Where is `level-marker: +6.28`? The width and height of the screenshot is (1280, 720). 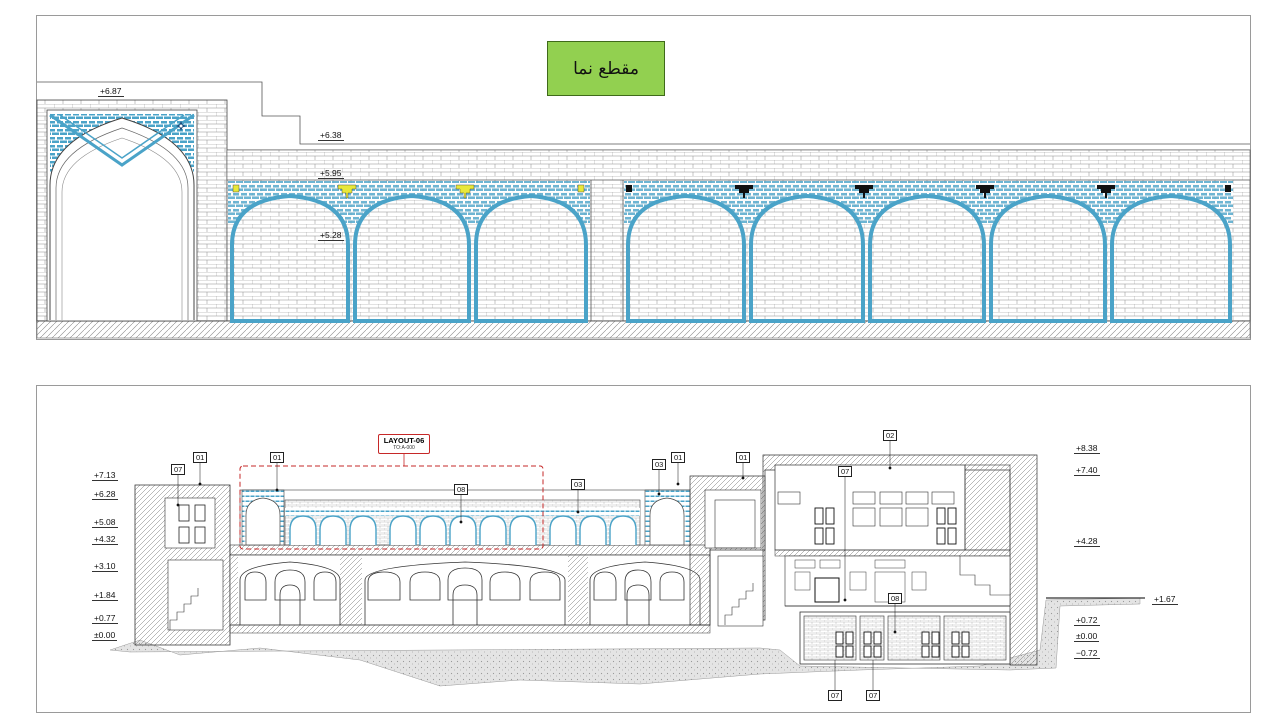
level-marker: +6.28 is located at coordinates (105, 494).